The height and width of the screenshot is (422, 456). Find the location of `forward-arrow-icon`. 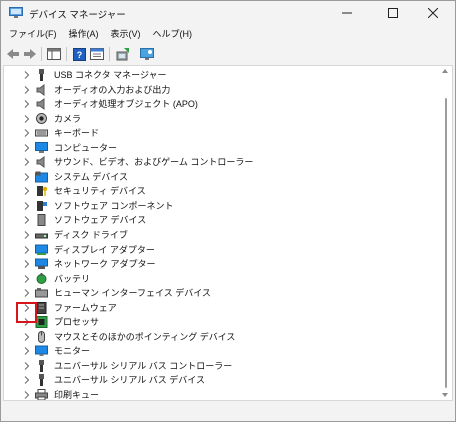

forward-arrow-icon is located at coordinates (30, 54).